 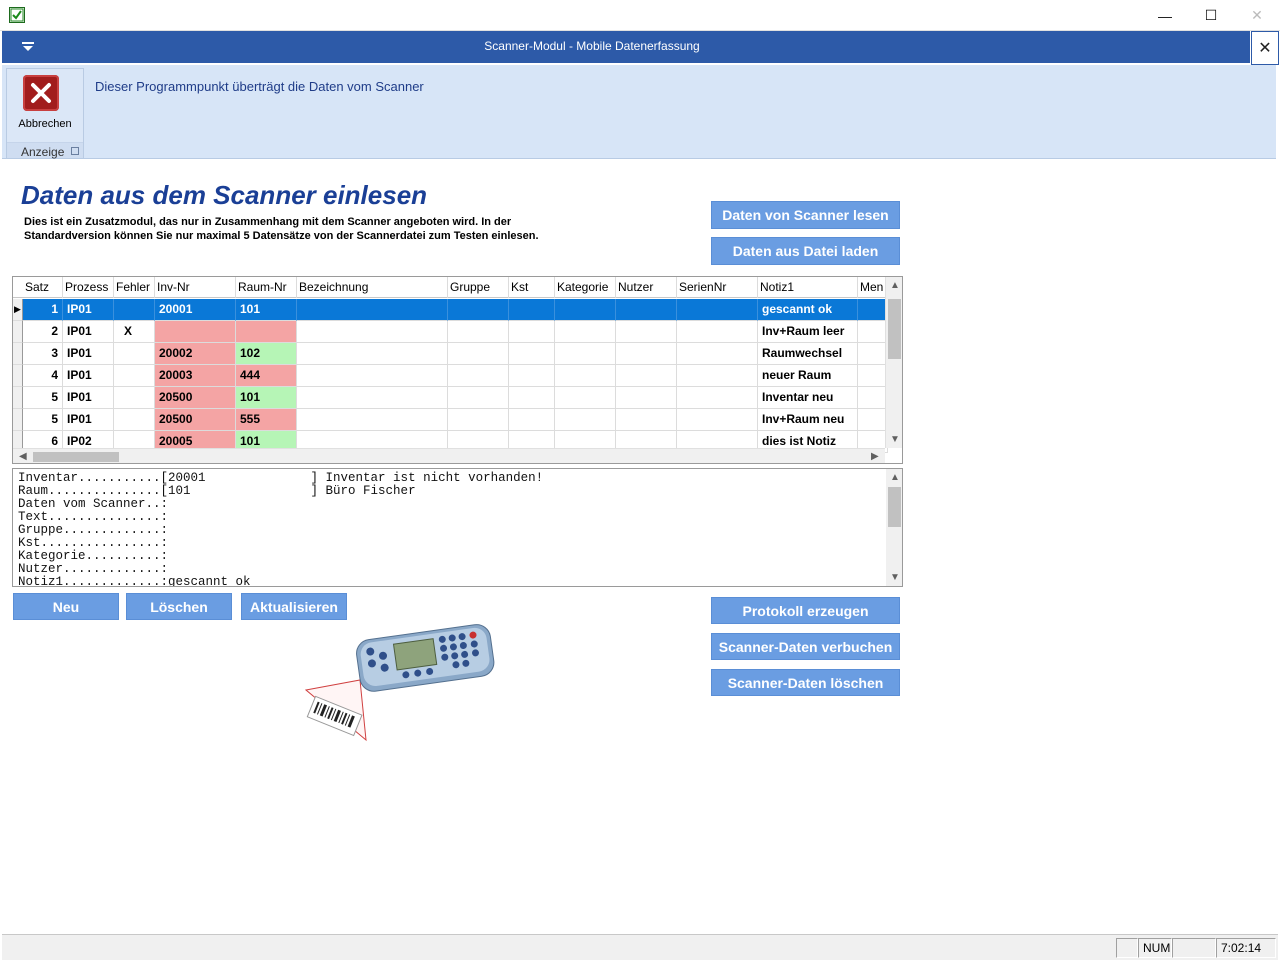 I want to click on grid-cell: Raumwechsel, so click(x=808, y=354).